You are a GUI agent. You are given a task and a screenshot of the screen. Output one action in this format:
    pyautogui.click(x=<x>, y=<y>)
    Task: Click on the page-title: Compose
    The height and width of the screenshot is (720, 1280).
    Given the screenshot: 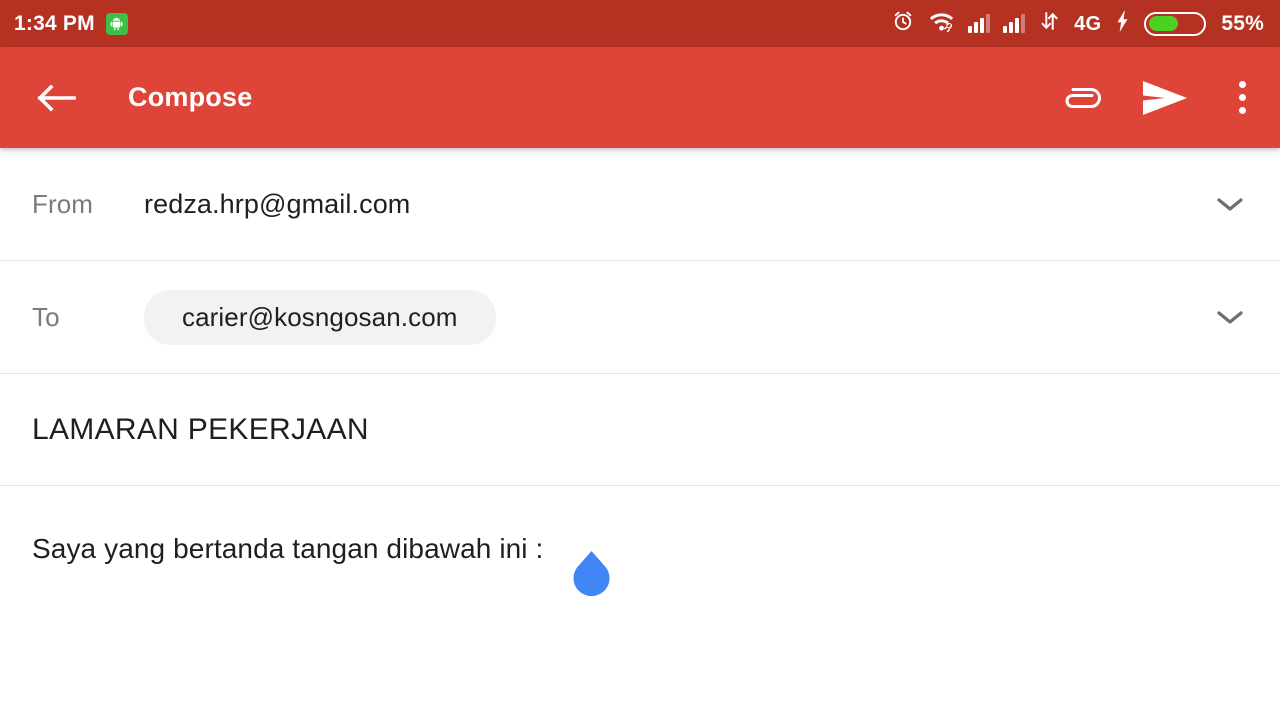 What is the action you would take?
    pyautogui.click(x=190, y=97)
    